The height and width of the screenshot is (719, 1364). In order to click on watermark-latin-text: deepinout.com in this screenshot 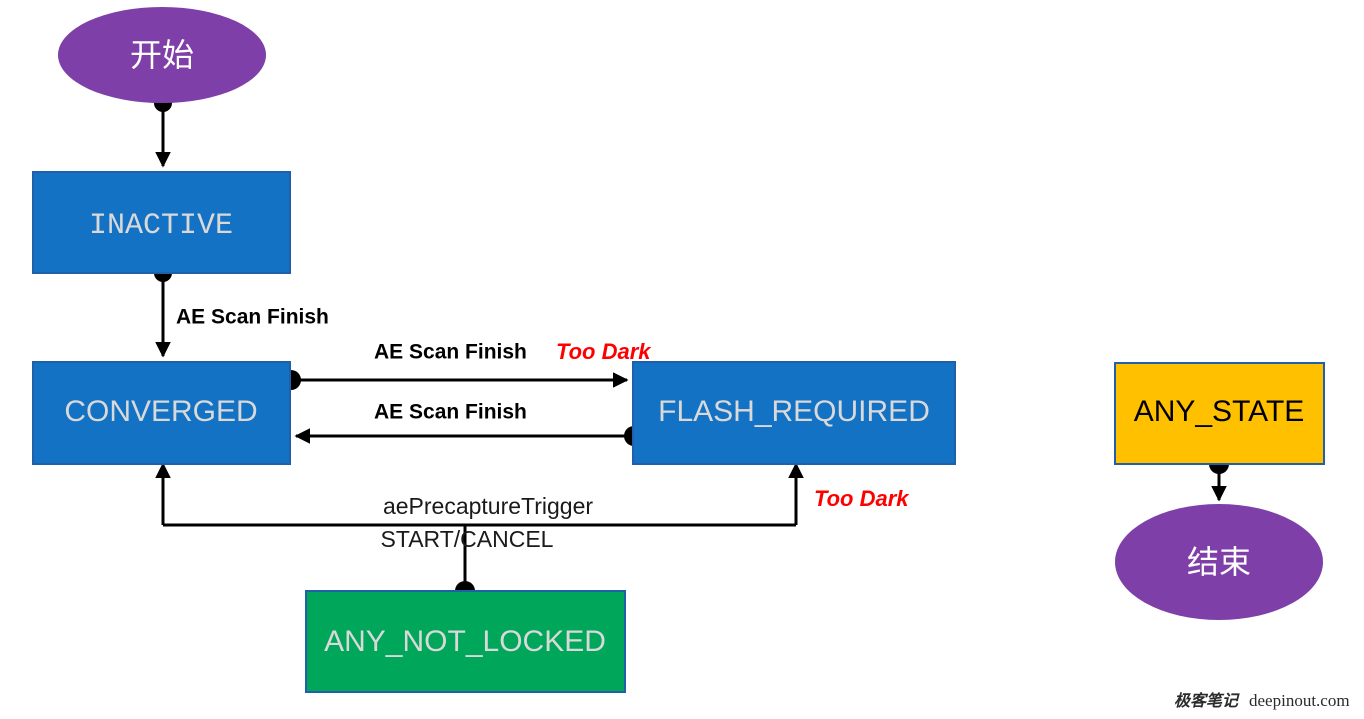, I will do `click(1299, 700)`.